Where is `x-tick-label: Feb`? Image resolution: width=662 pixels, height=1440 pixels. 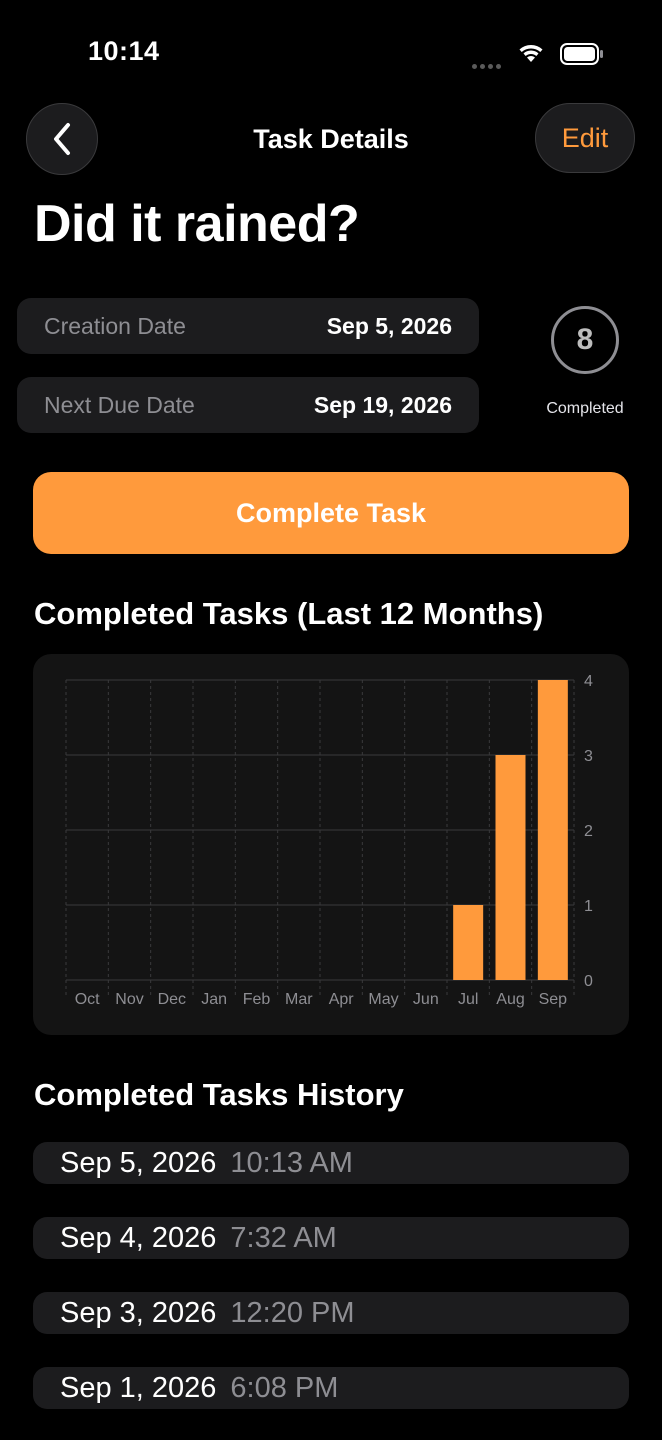
x-tick-label: Feb is located at coordinates (257, 999).